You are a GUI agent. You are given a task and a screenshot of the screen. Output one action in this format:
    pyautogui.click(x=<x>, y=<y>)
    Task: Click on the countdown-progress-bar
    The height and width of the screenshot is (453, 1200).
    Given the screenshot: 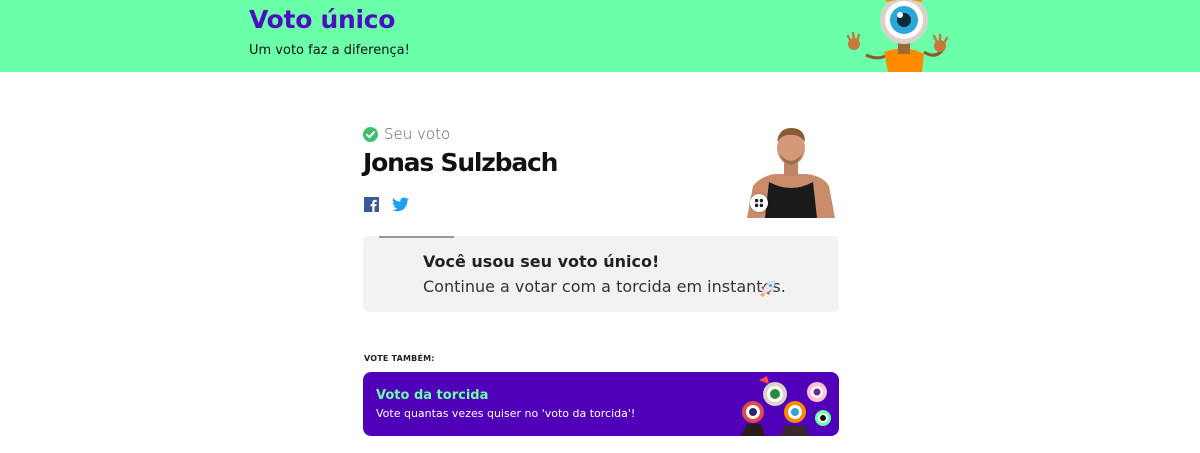 What is the action you would take?
    pyautogui.click(x=416, y=237)
    